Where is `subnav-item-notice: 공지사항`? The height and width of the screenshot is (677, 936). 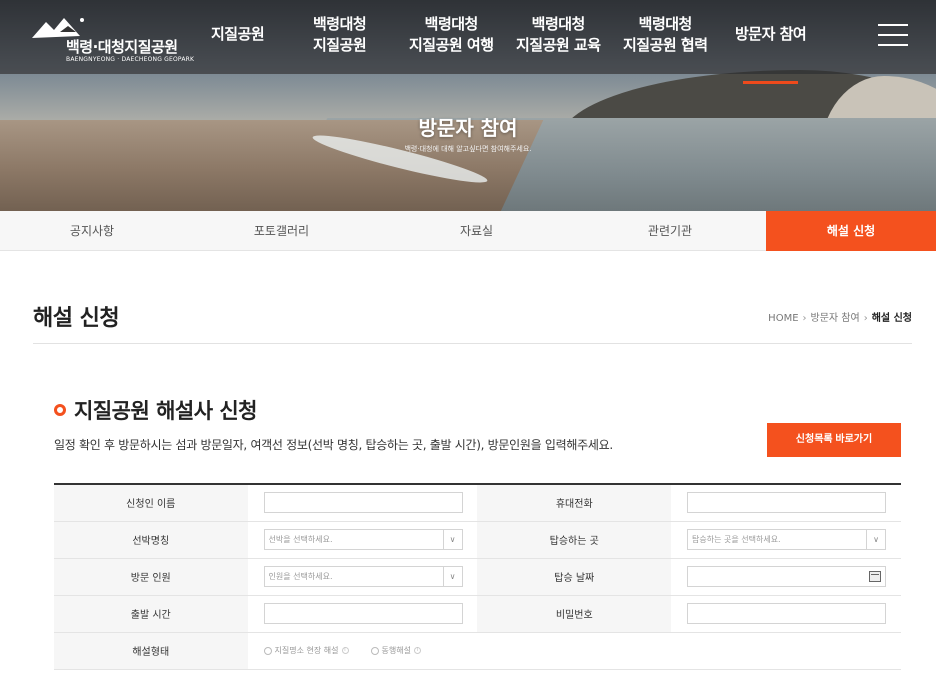 subnav-item-notice: 공지사항 is located at coordinates (92, 231).